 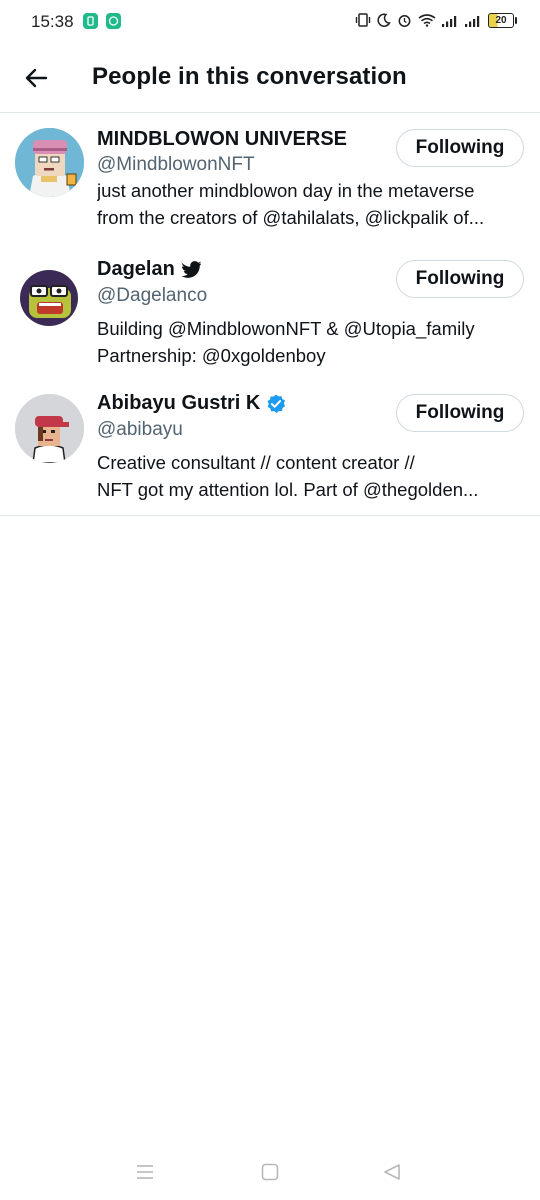 What do you see at coordinates (270, 23) in the screenshot?
I see `status-bar: 15:38 20` at bounding box center [270, 23].